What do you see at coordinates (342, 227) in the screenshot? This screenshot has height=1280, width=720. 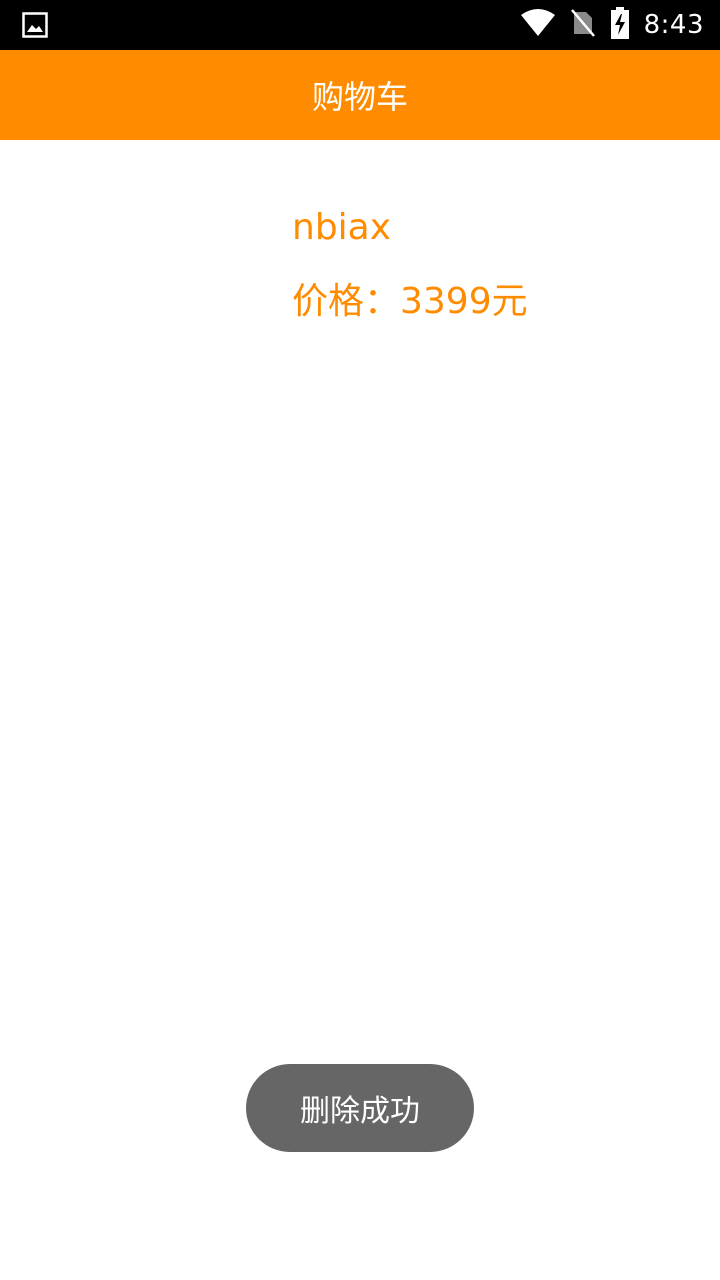 I see `item-name: nbiax` at bounding box center [342, 227].